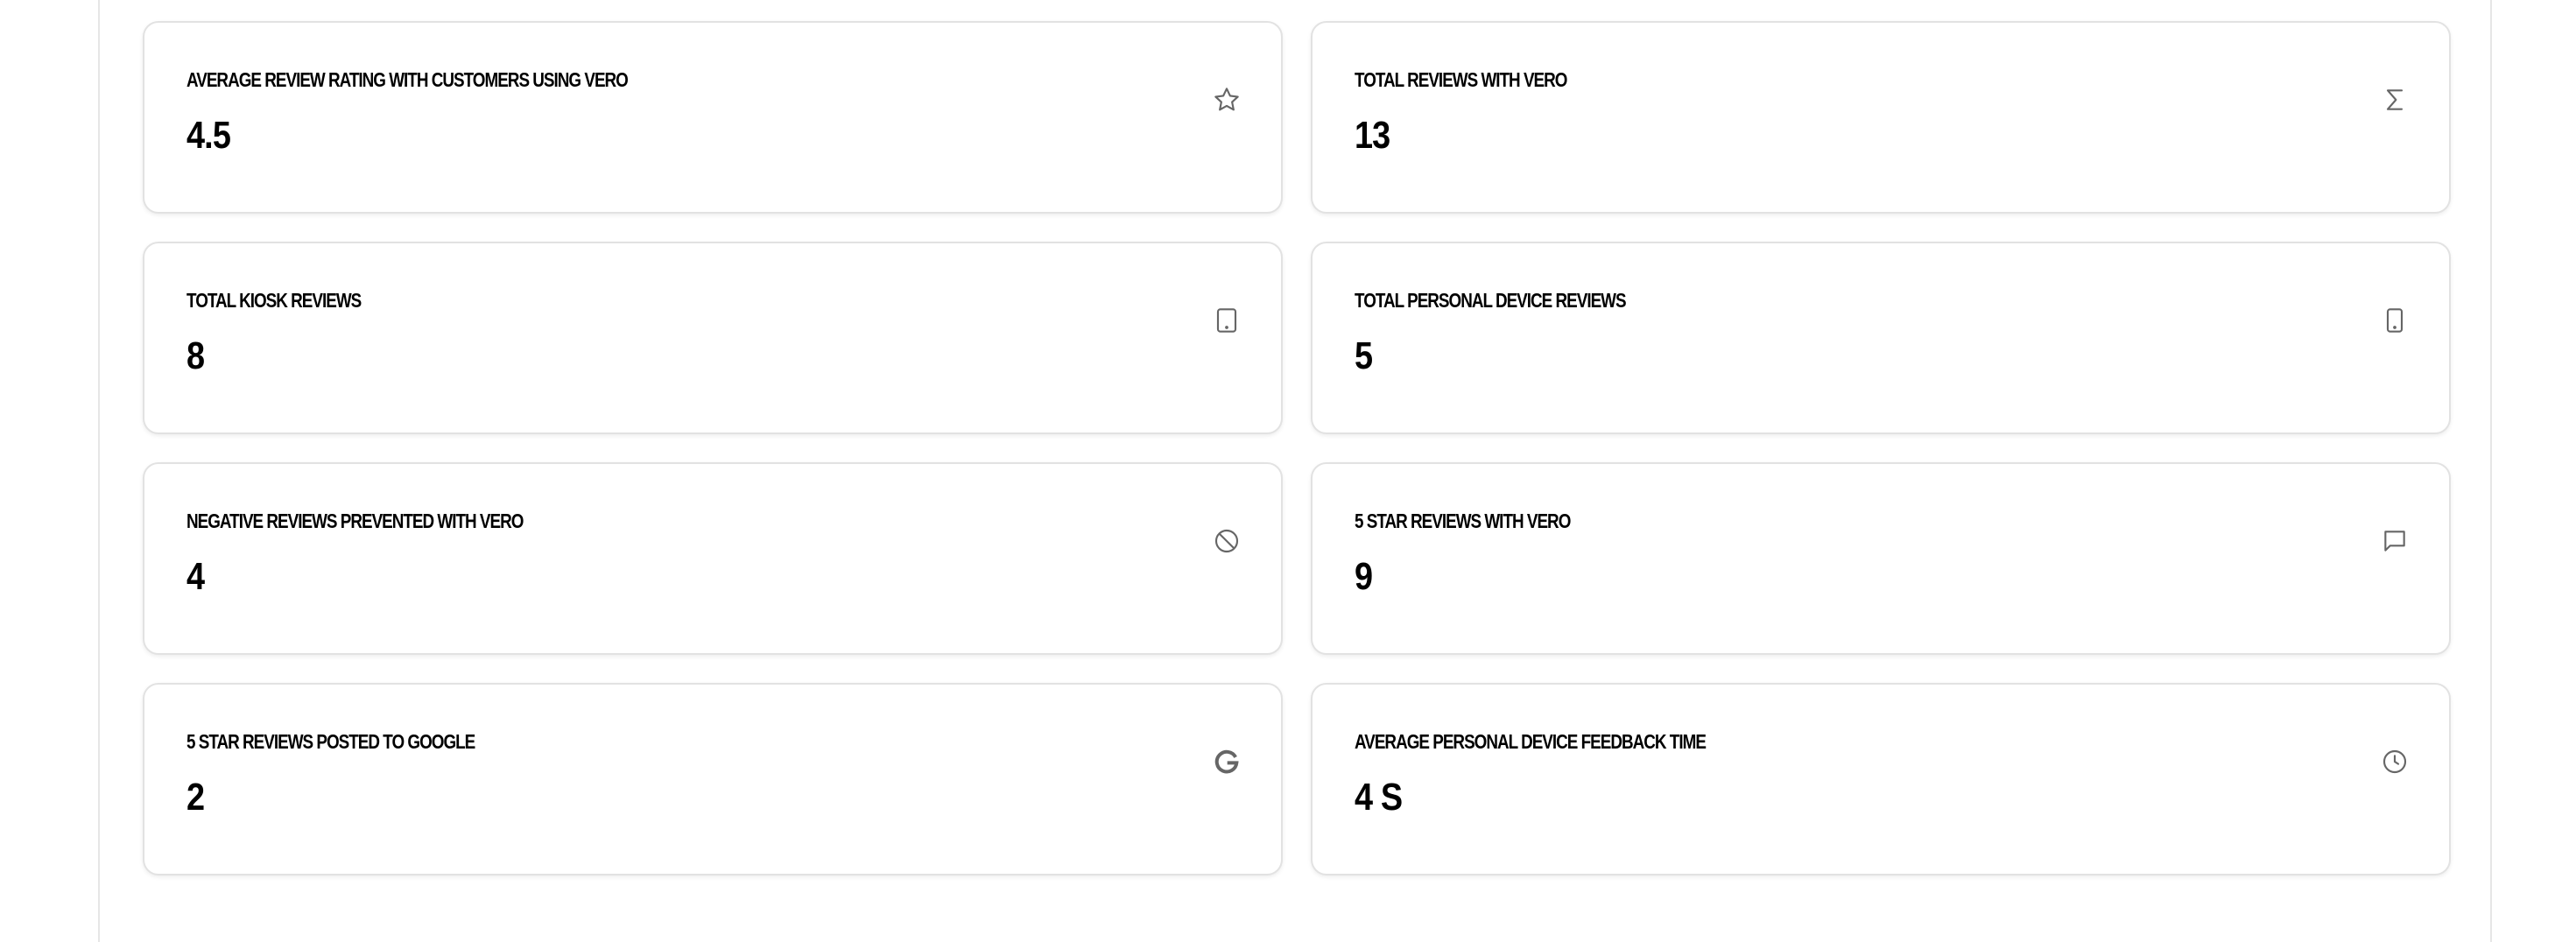 Image resolution: width=2576 pixels, height=942 pixels. I want to click on ban-icon, so click(1227, 541).